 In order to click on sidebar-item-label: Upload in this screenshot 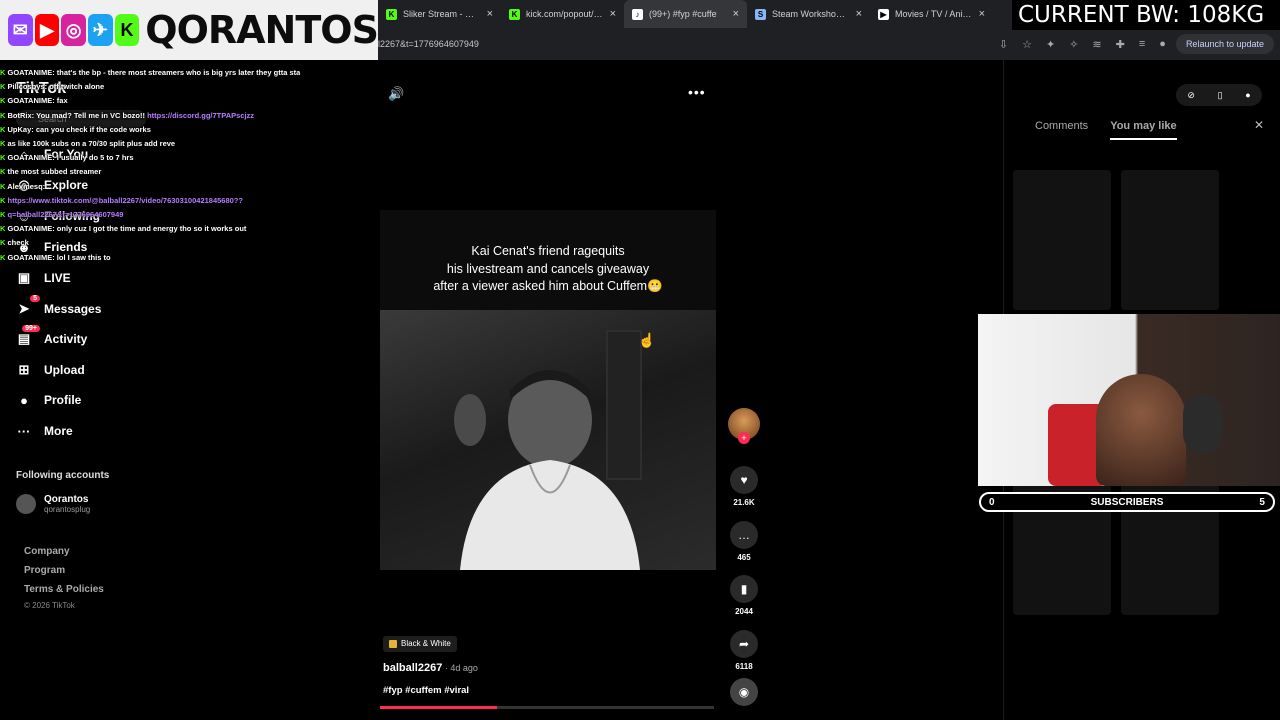, I will do `click(64, 370)`.